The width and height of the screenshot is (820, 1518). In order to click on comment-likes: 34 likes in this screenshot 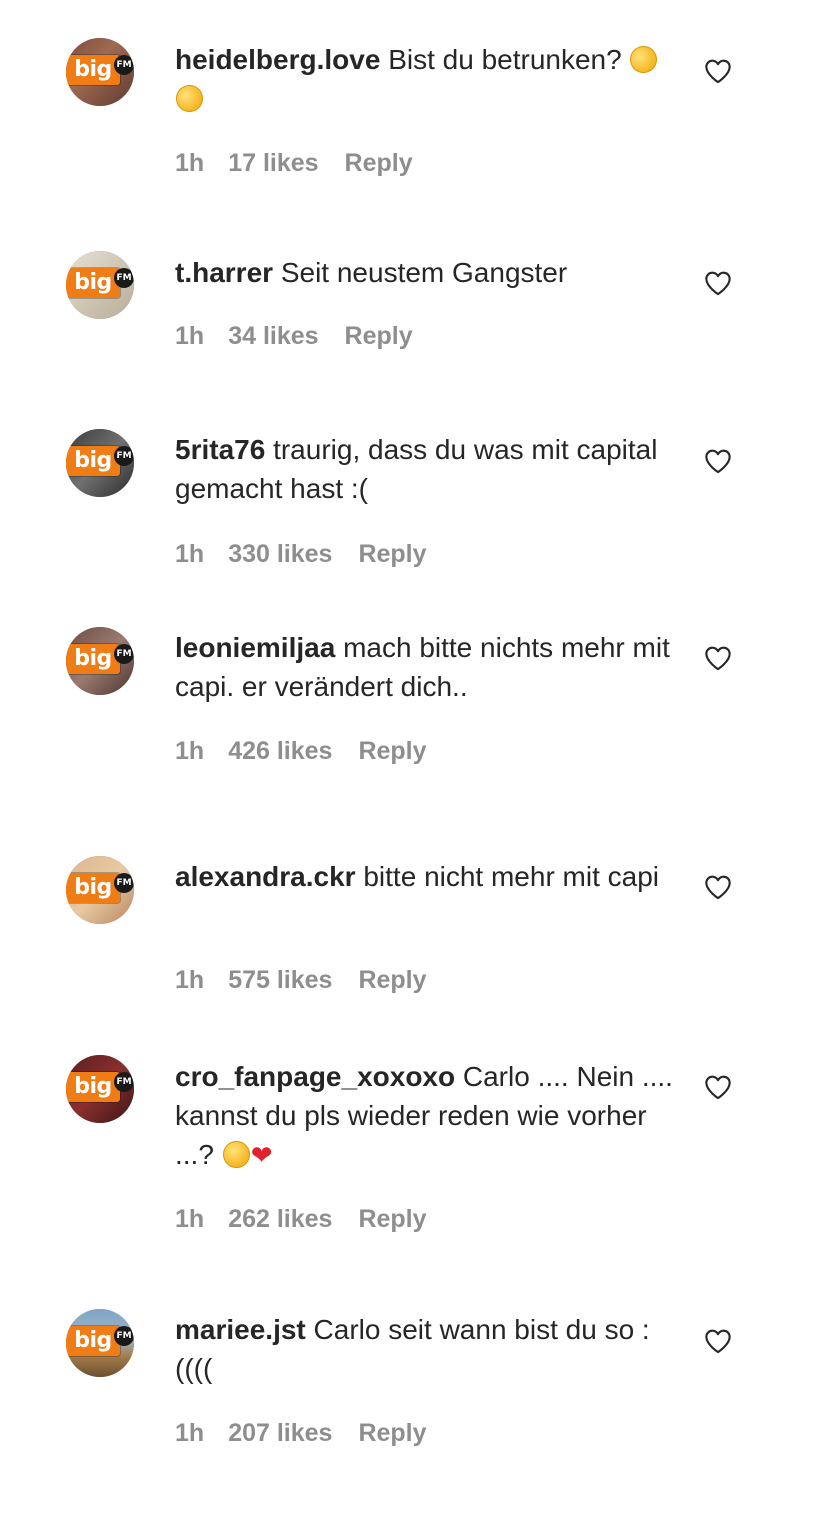, I will do `click(273, 336)`.